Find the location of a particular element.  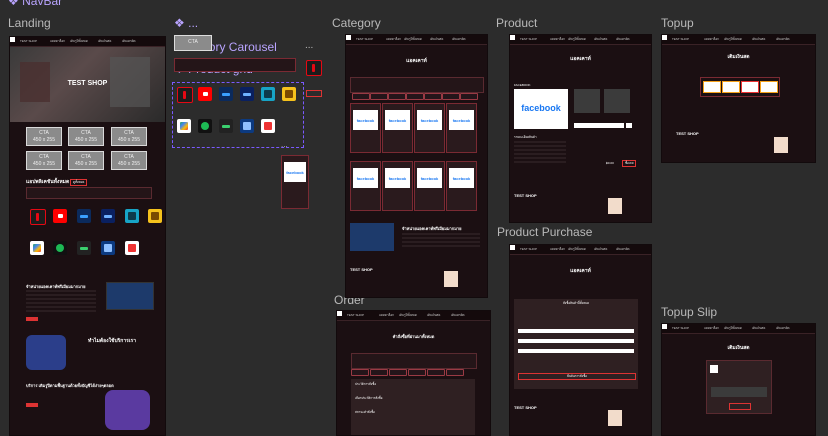

product-card-component: facebook is located at coordinates (295, 182).